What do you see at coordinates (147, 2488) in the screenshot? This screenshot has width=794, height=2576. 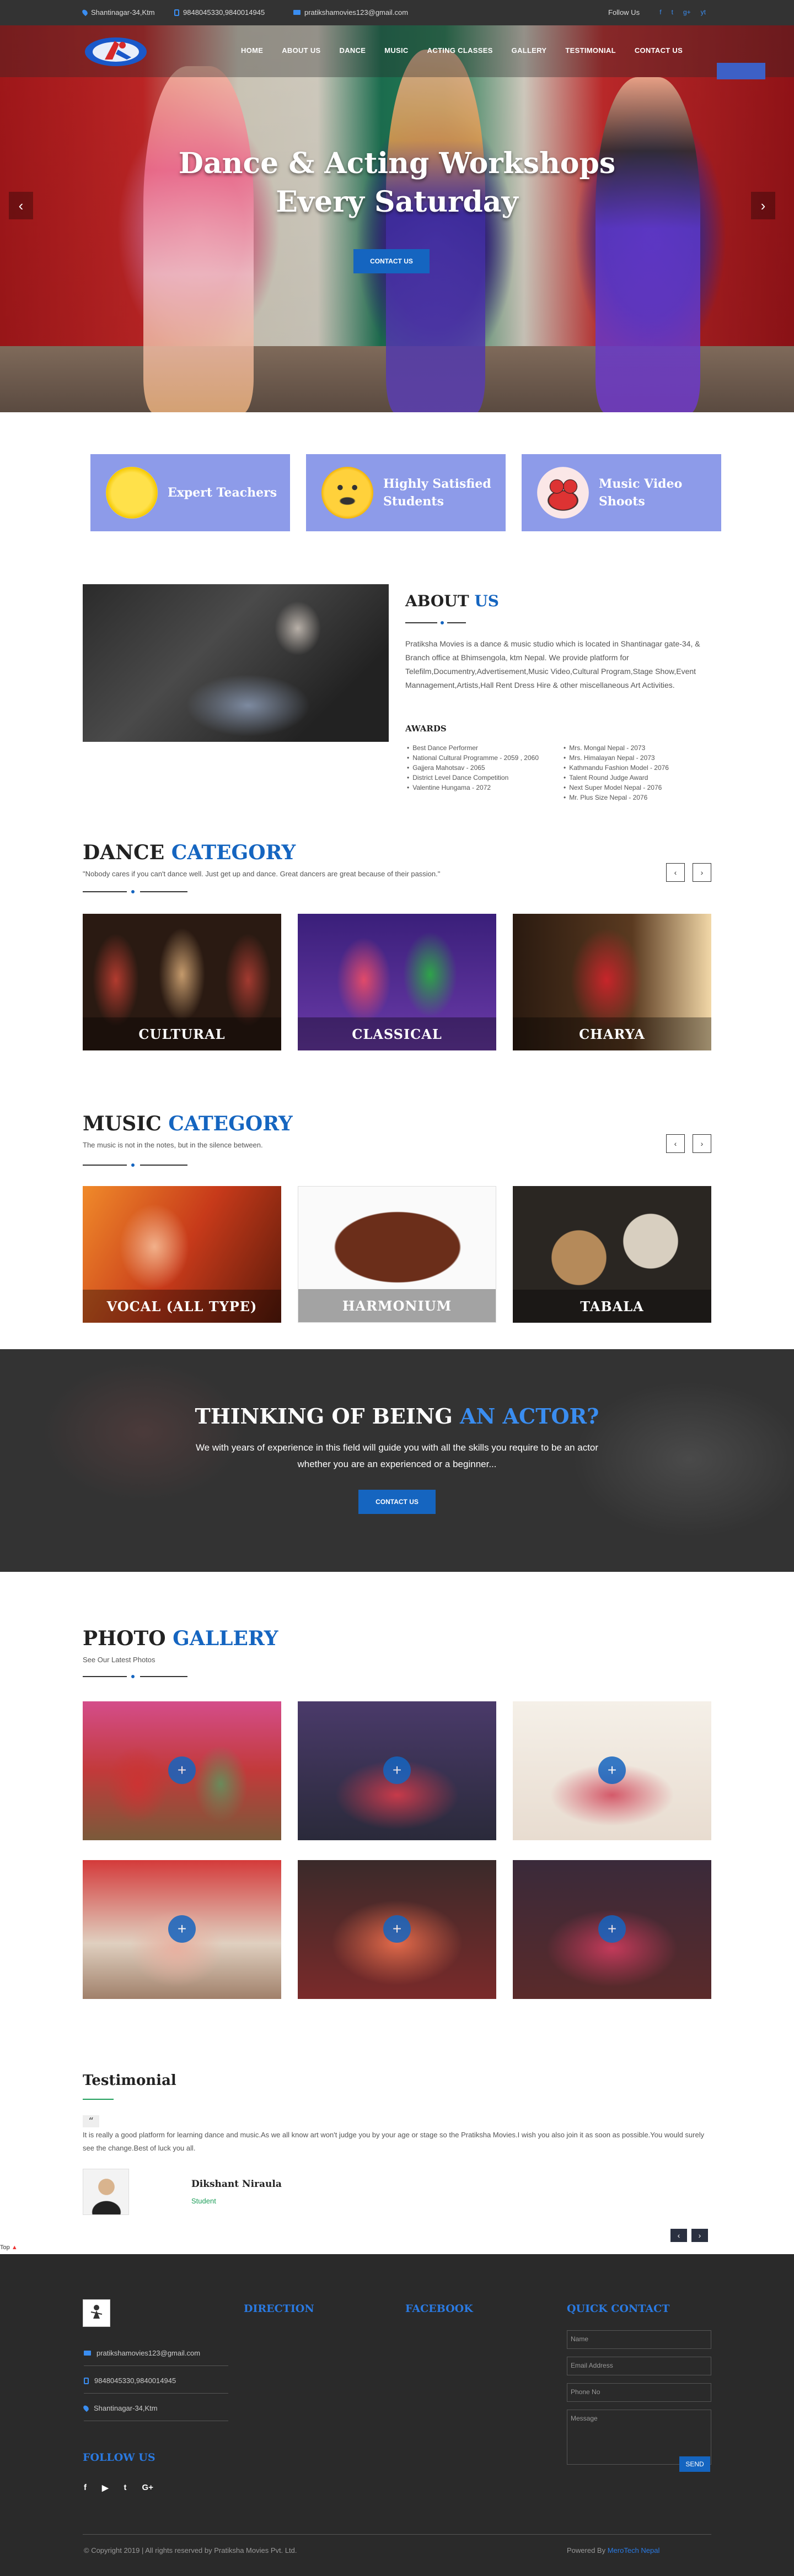 I see `google-plus-icon: G+` at bounding box center [147, 2488].